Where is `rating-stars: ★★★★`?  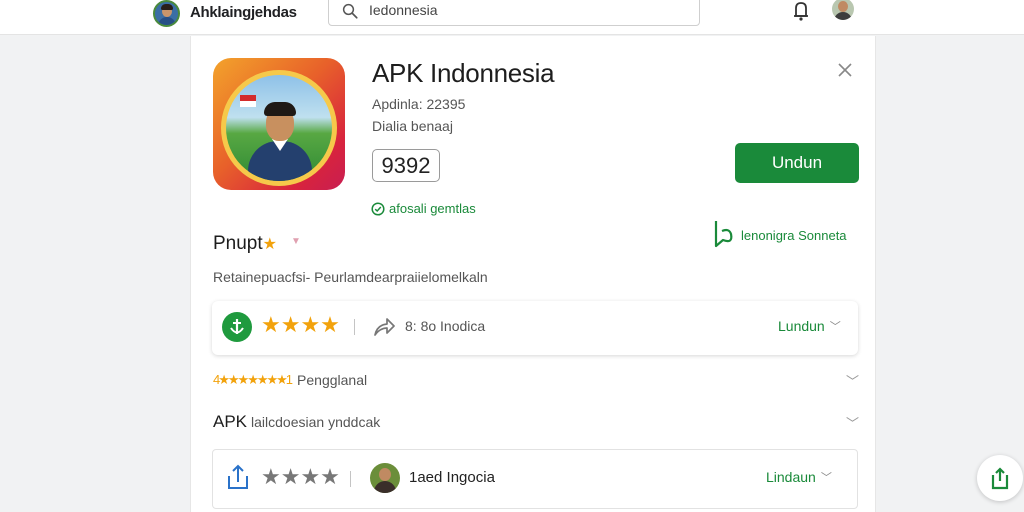 rating-stars: ★★★★ is located at coordinates (300, 325).